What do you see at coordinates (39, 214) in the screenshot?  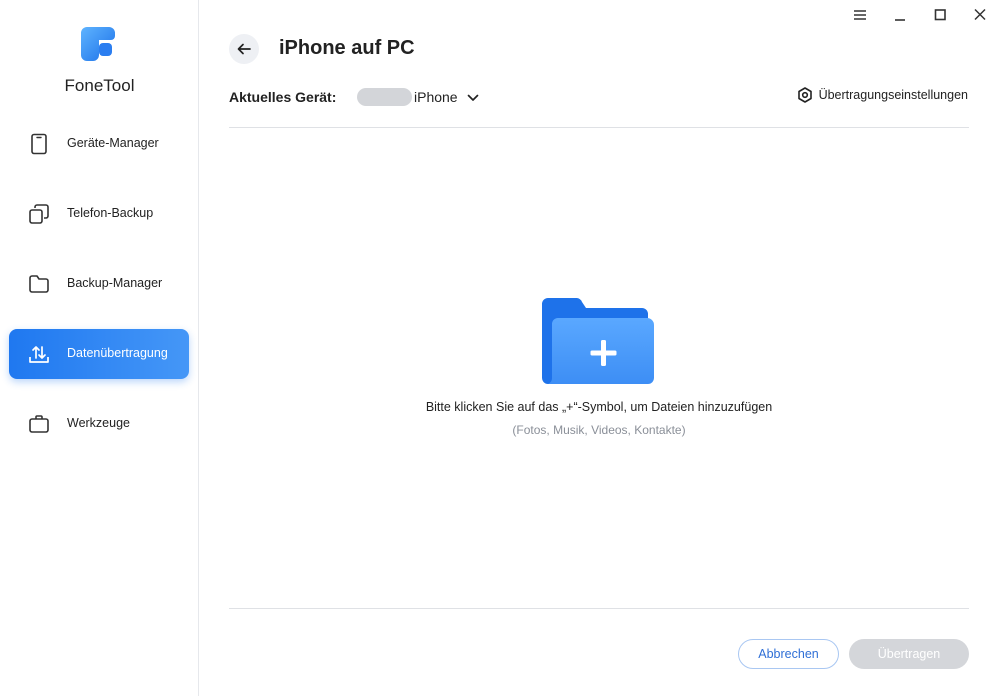 I see `copy-icon` at bounding box center [39, 214].